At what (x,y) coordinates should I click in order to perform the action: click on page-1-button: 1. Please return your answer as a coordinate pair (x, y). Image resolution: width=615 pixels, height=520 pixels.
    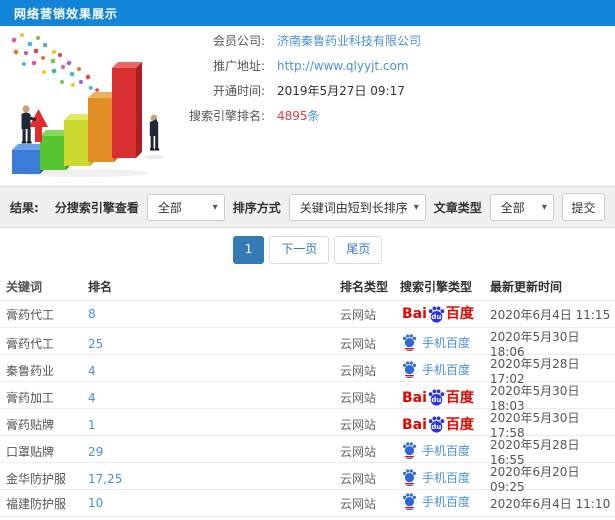
    Looking at the image, I should click on (248, 250).